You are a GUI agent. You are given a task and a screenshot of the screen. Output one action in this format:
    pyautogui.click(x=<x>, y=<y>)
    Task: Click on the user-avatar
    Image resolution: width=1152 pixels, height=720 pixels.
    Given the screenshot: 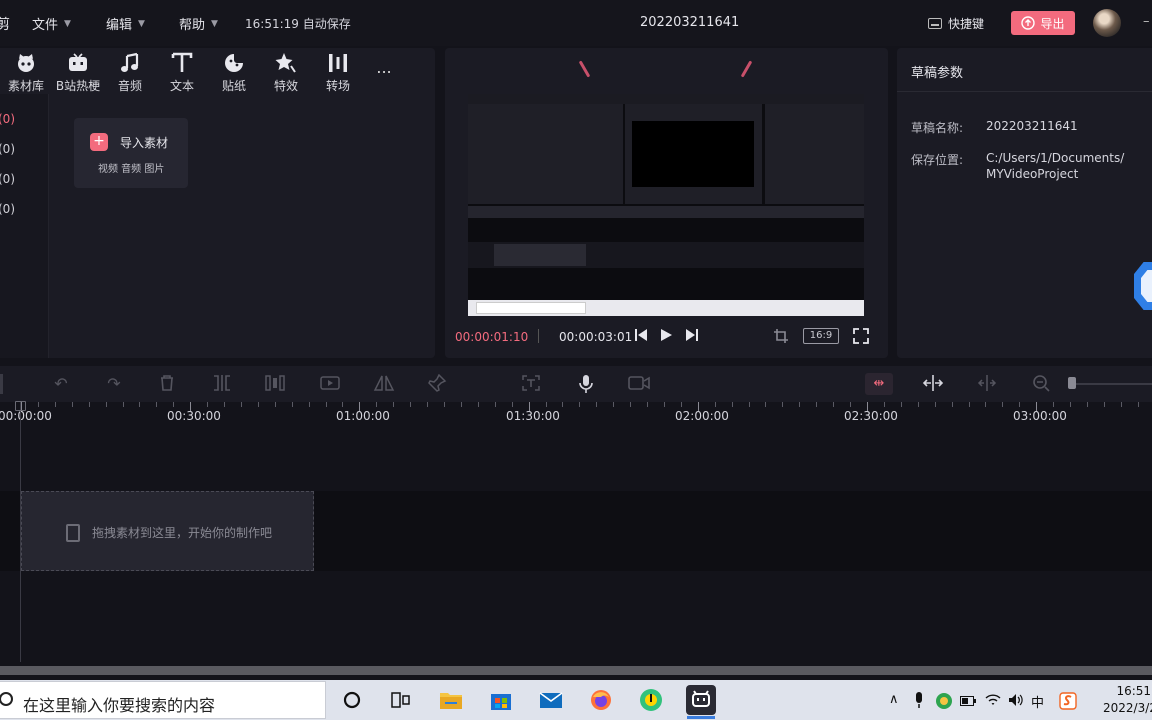 What is the action you would take?
    pyautogui.click(x=1107, y=23)
    